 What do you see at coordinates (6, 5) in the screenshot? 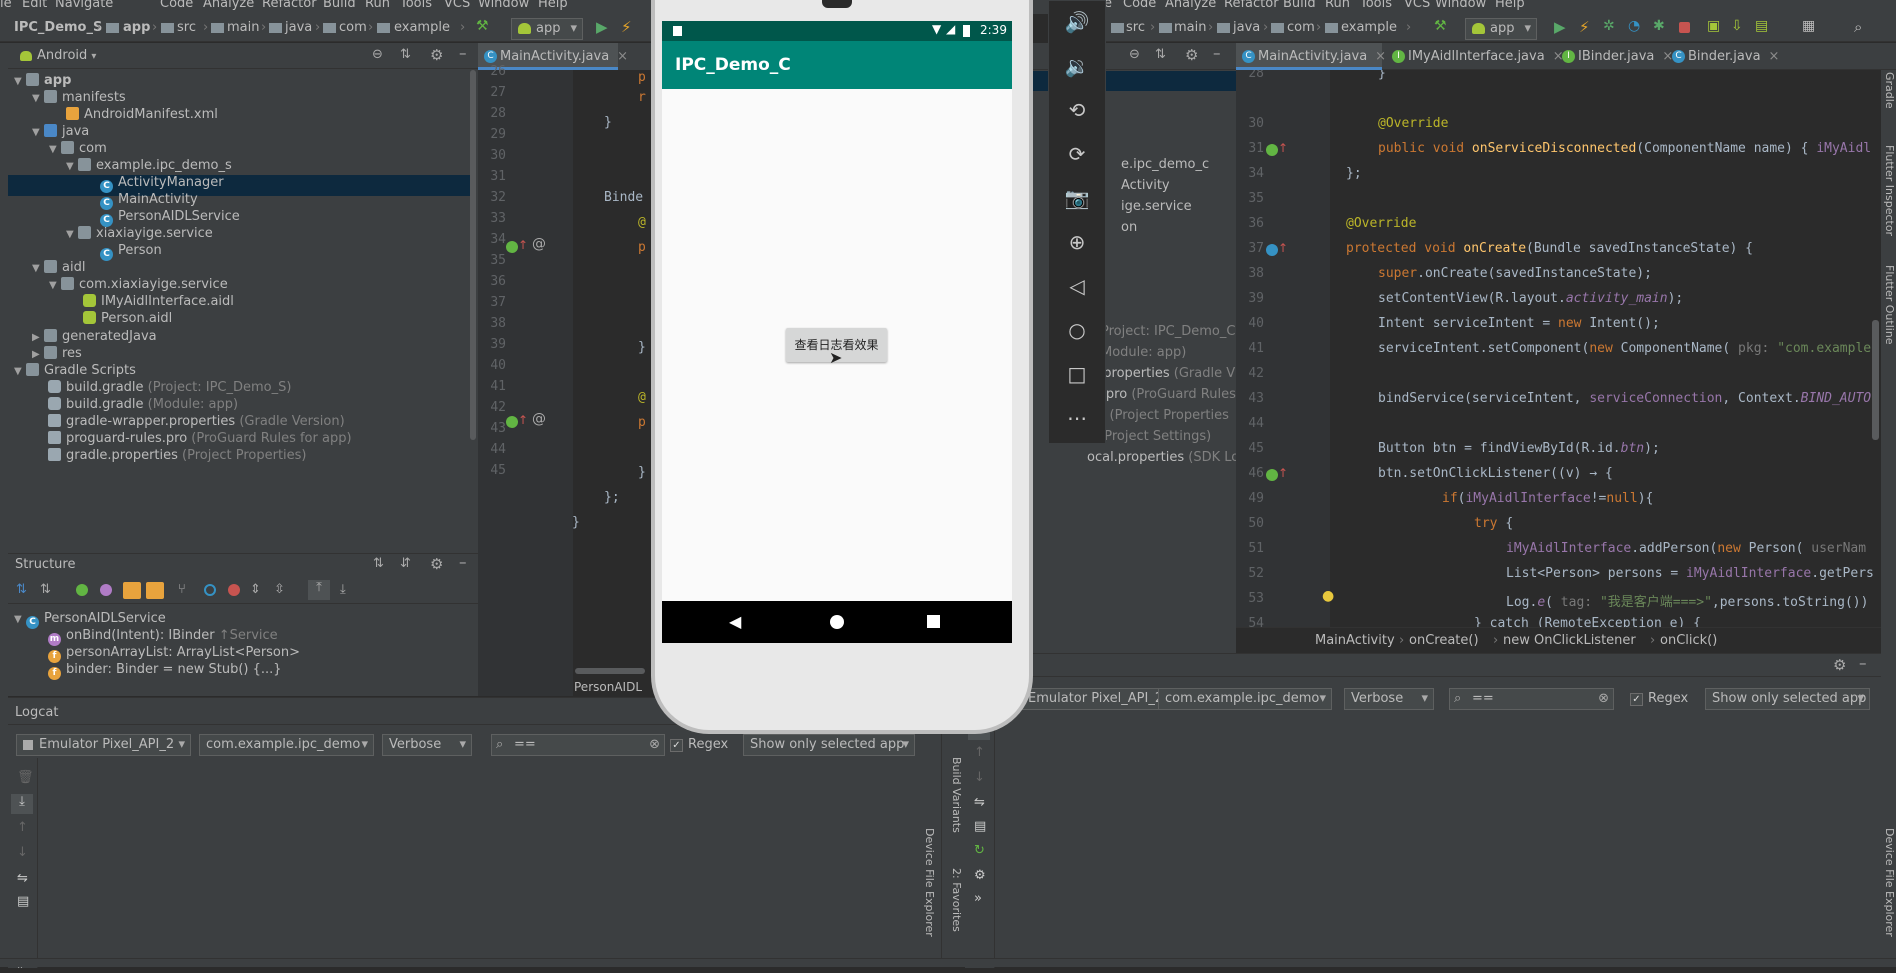
I see `menu-file: le` at bounding box center [6, 5].